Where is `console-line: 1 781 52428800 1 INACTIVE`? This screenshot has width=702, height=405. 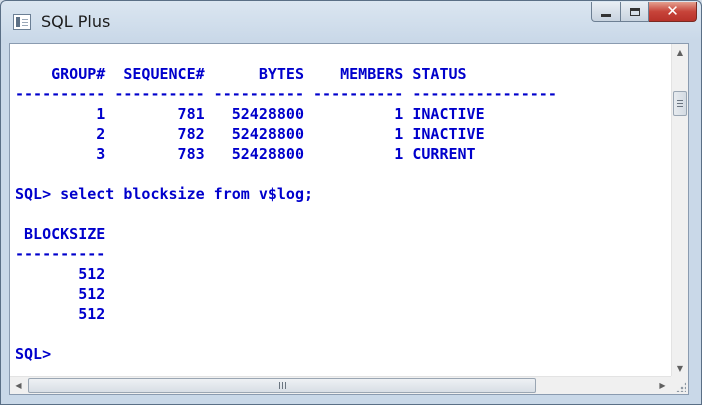 console-line: 1 781 52428800 1 INACTIVE is located at coordinates (250, 114).